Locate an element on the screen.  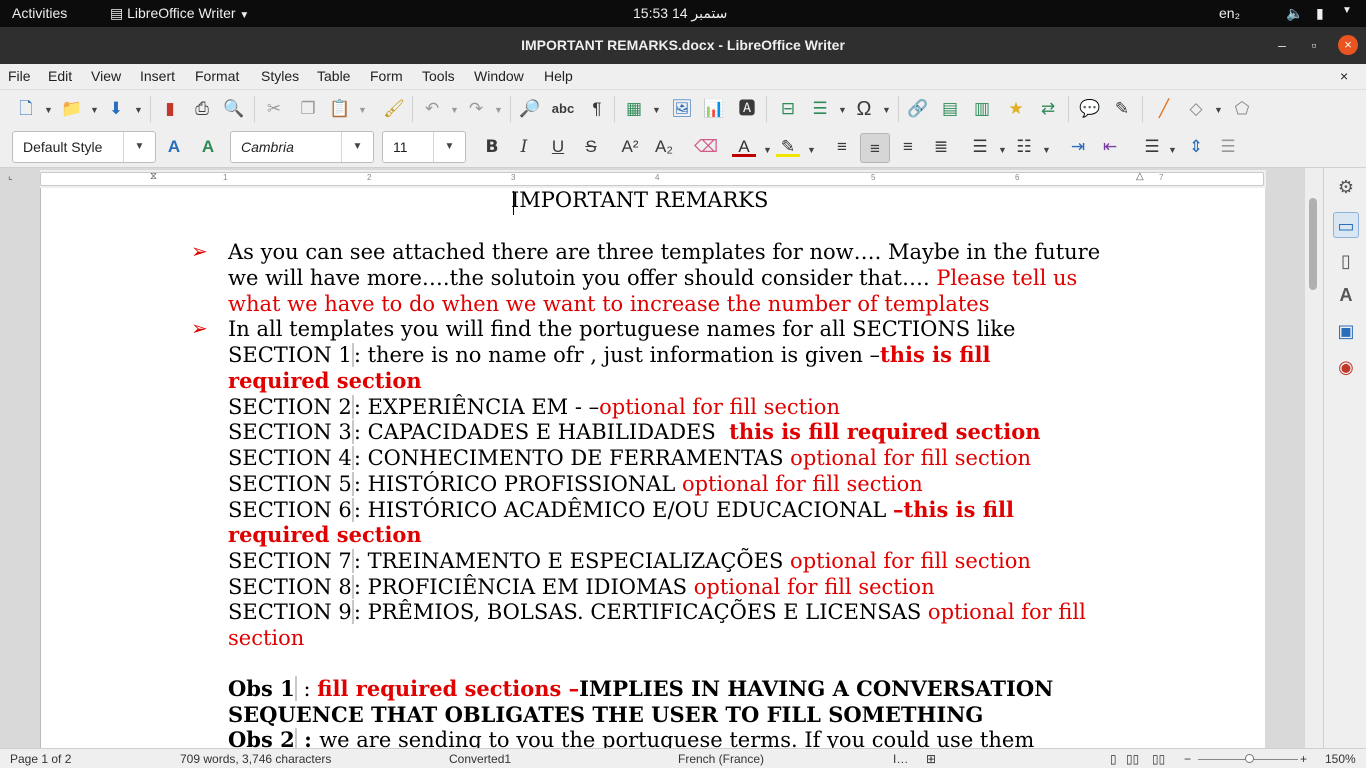
save-icon: ⬇ is located at coordinates (116, 109).